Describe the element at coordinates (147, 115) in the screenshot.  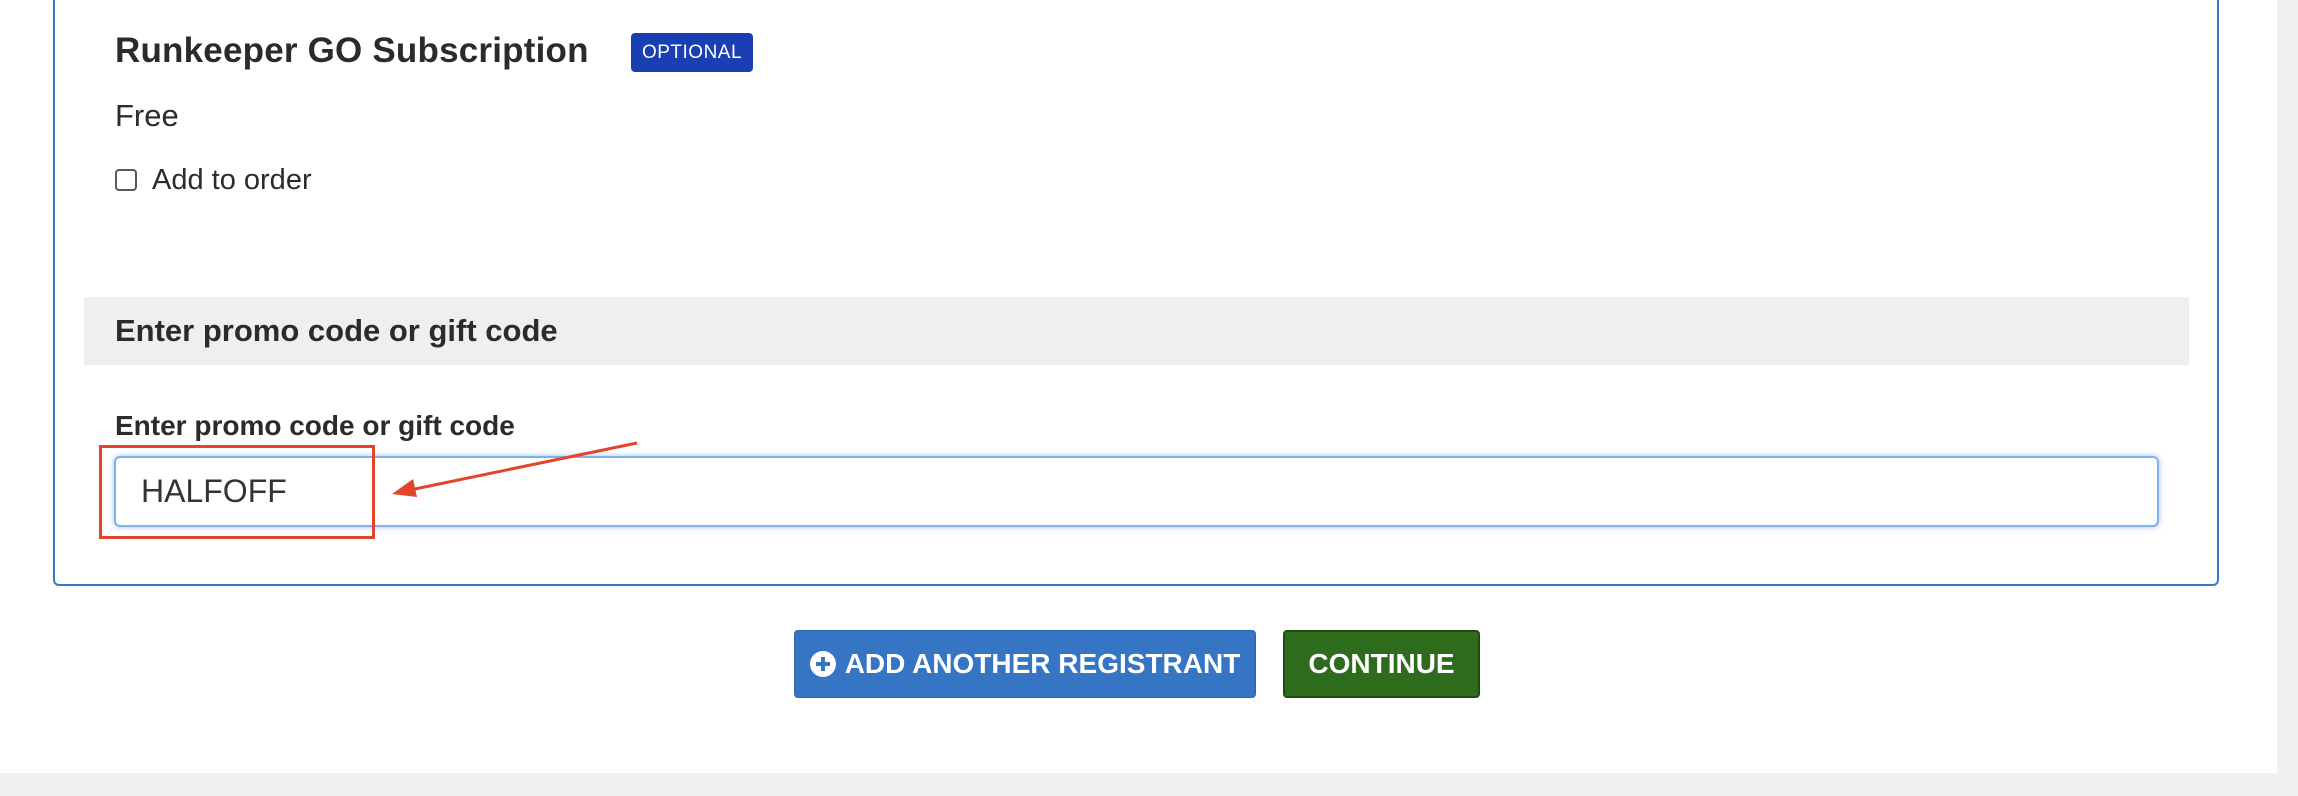
I see `addon-price: Free` at that location.